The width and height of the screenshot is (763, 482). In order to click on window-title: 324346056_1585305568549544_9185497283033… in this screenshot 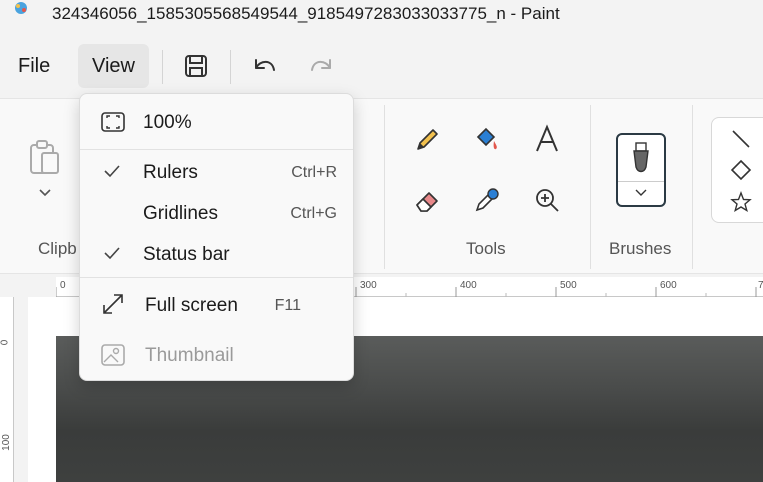, I will do `click(306, 13)`.